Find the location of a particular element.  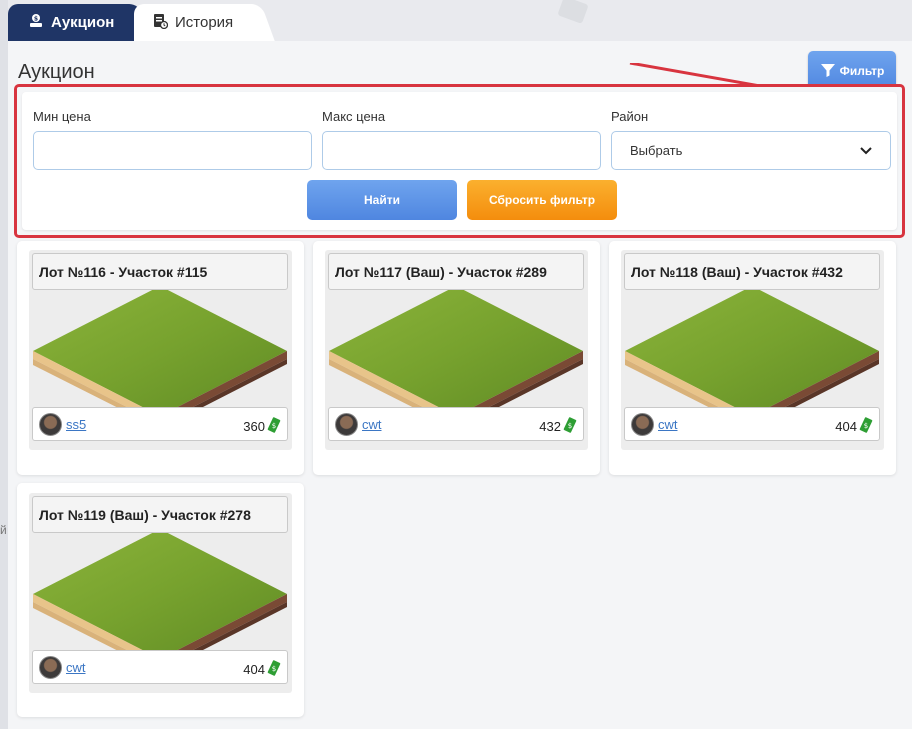

find-button: Найти is located at coordinates (382, 200).